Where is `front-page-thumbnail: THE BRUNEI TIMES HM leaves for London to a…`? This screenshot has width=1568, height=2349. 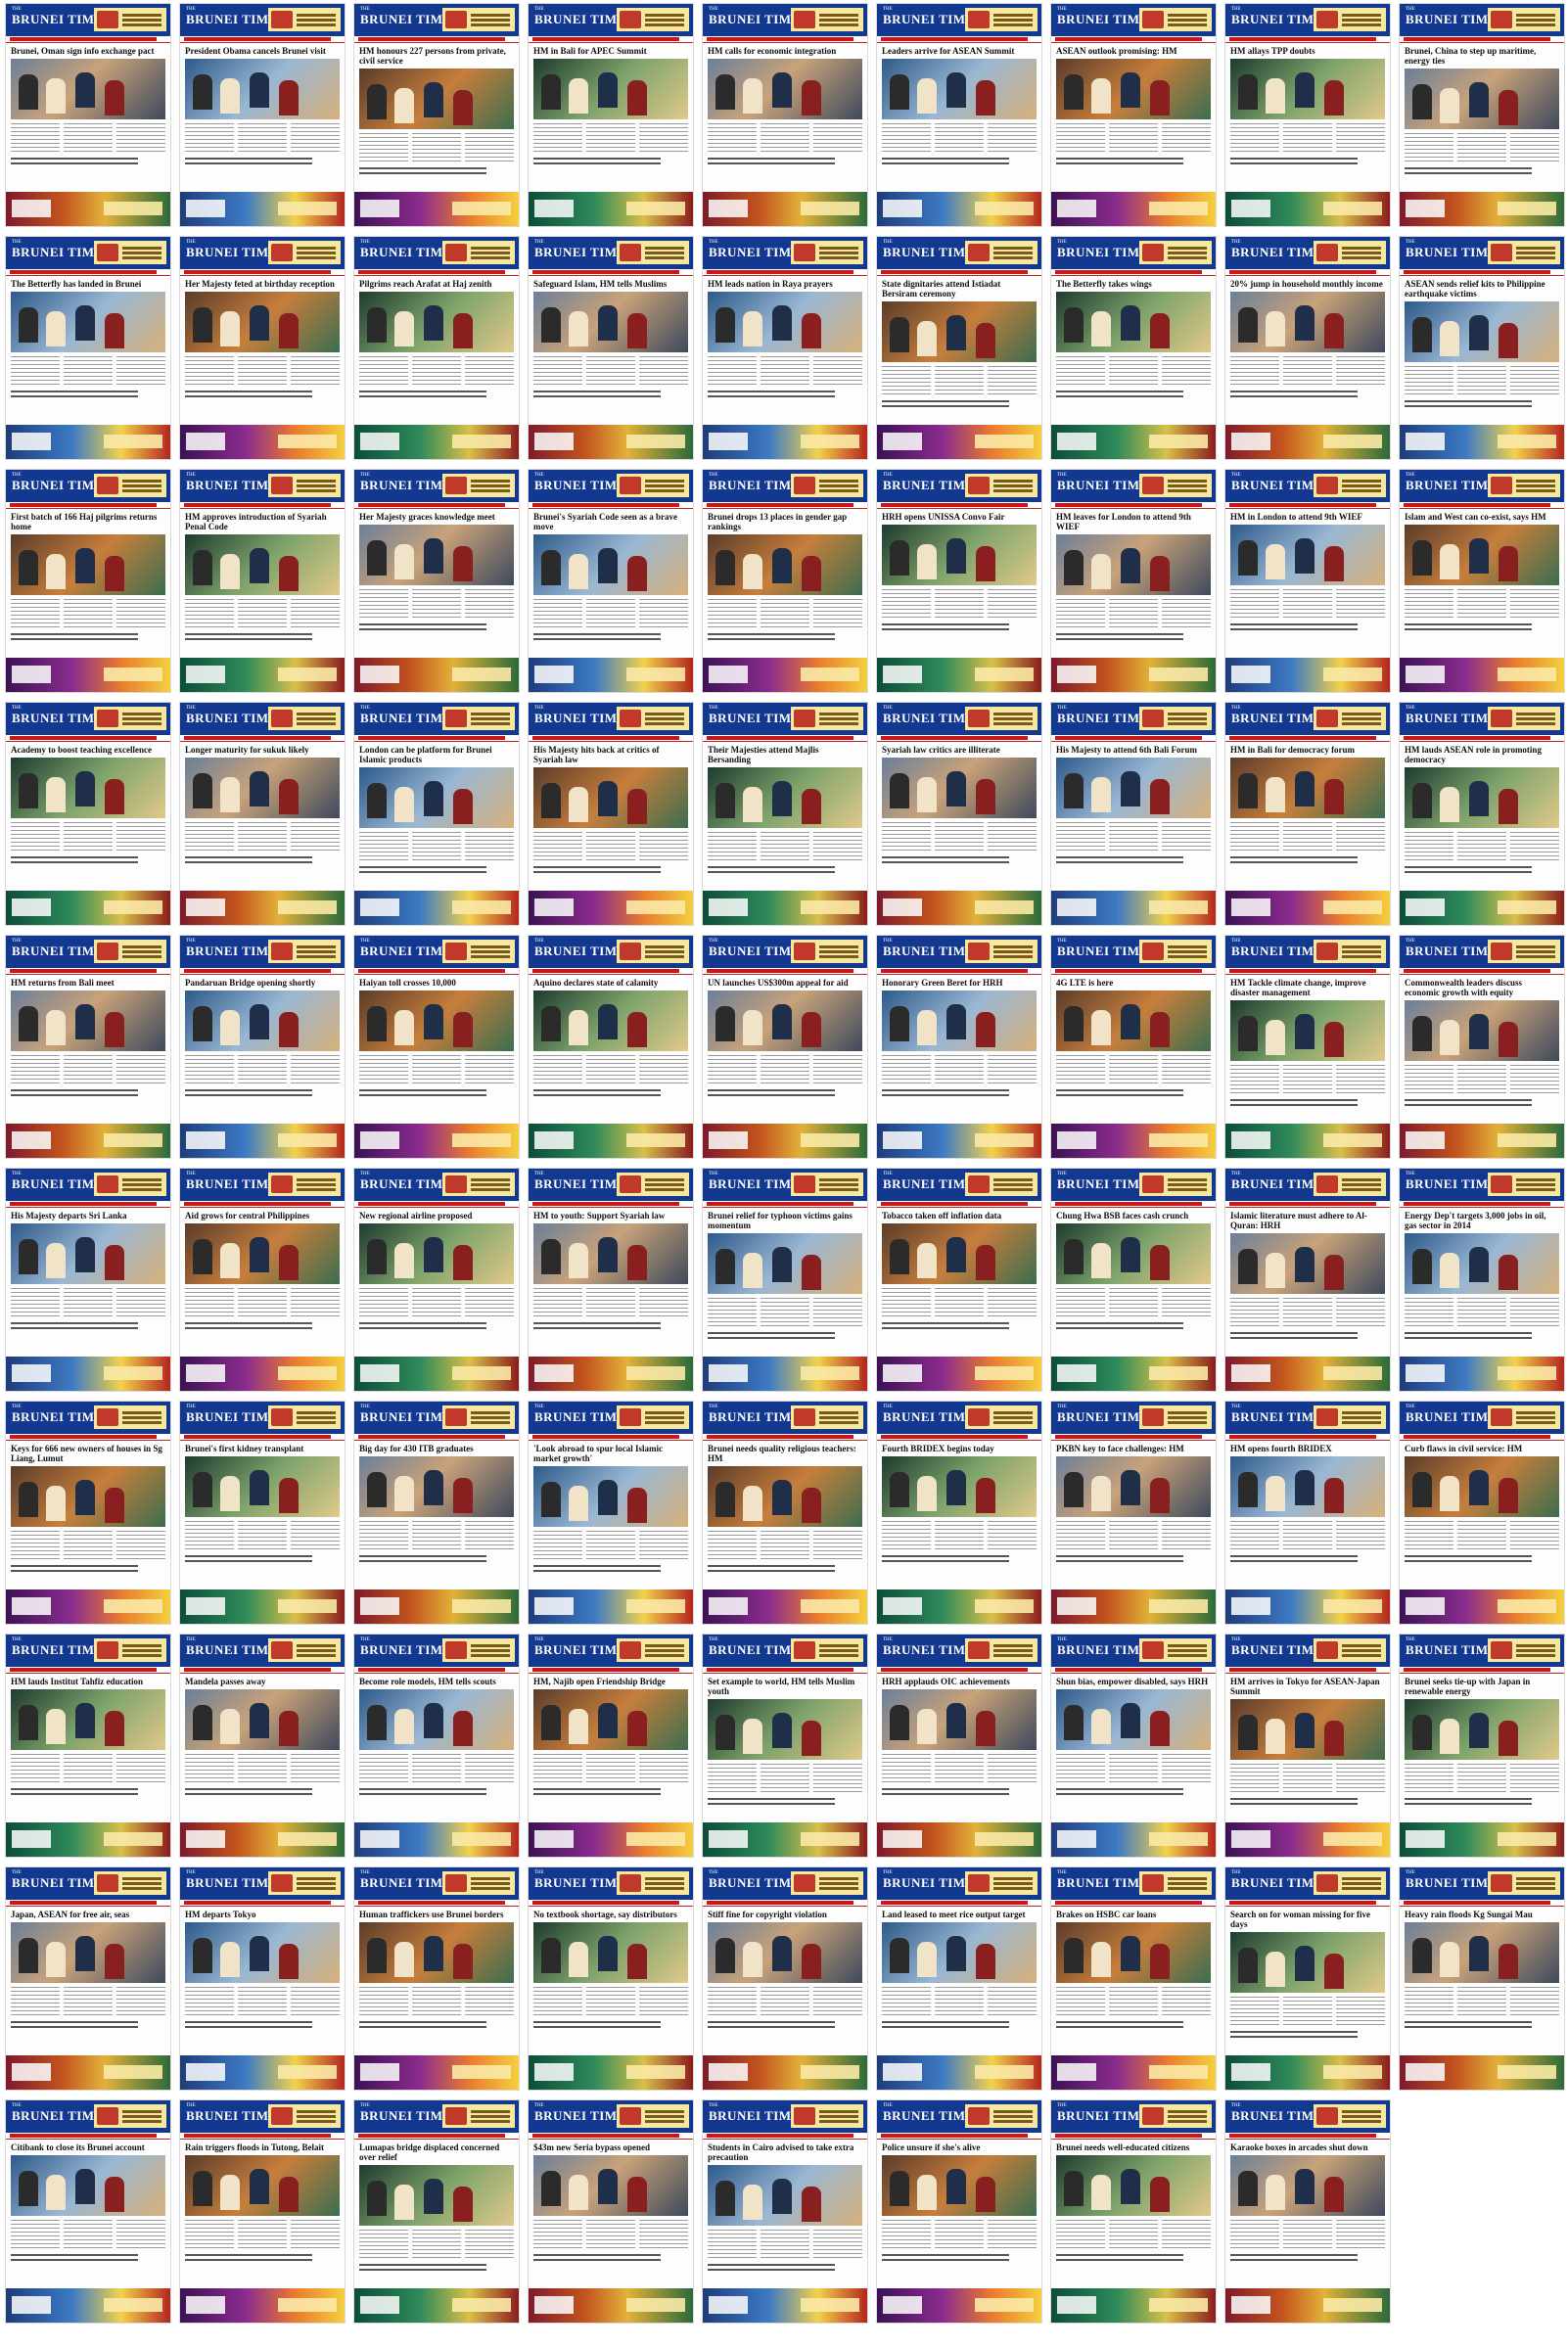
front-page-thumbnail: THE BRUNEI TIMES HM leaves for London to a… is located at coordinates (1133, 581).